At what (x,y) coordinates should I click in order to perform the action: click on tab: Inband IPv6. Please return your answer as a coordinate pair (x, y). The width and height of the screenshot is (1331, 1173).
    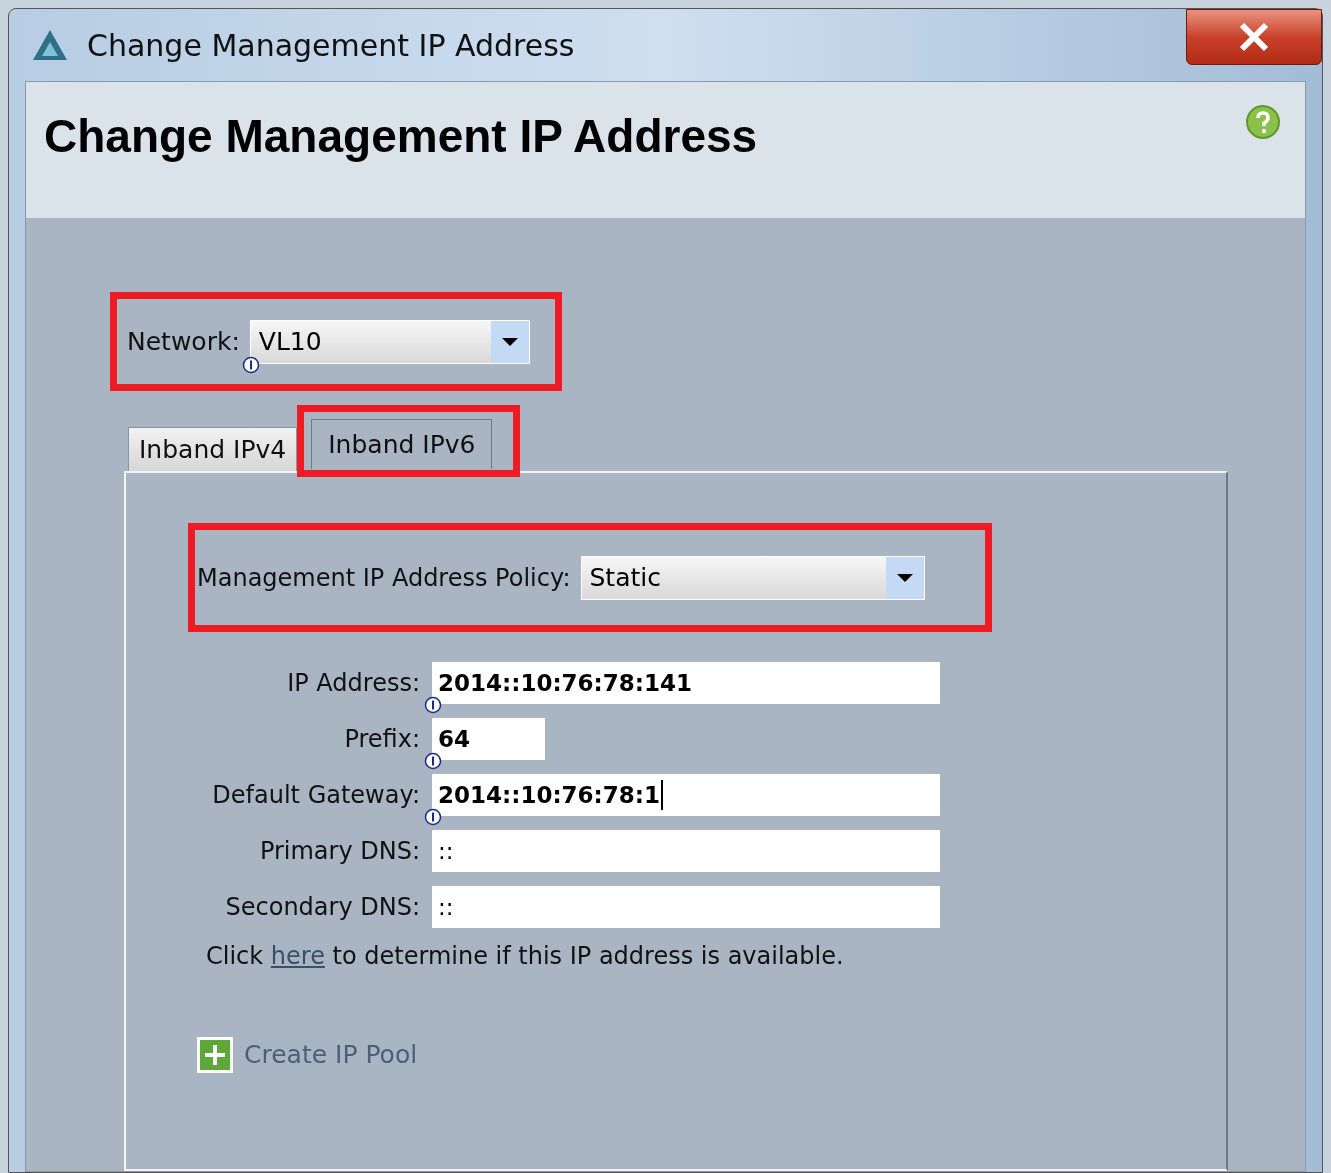
    Looking at the image, I should click on (402, 444).